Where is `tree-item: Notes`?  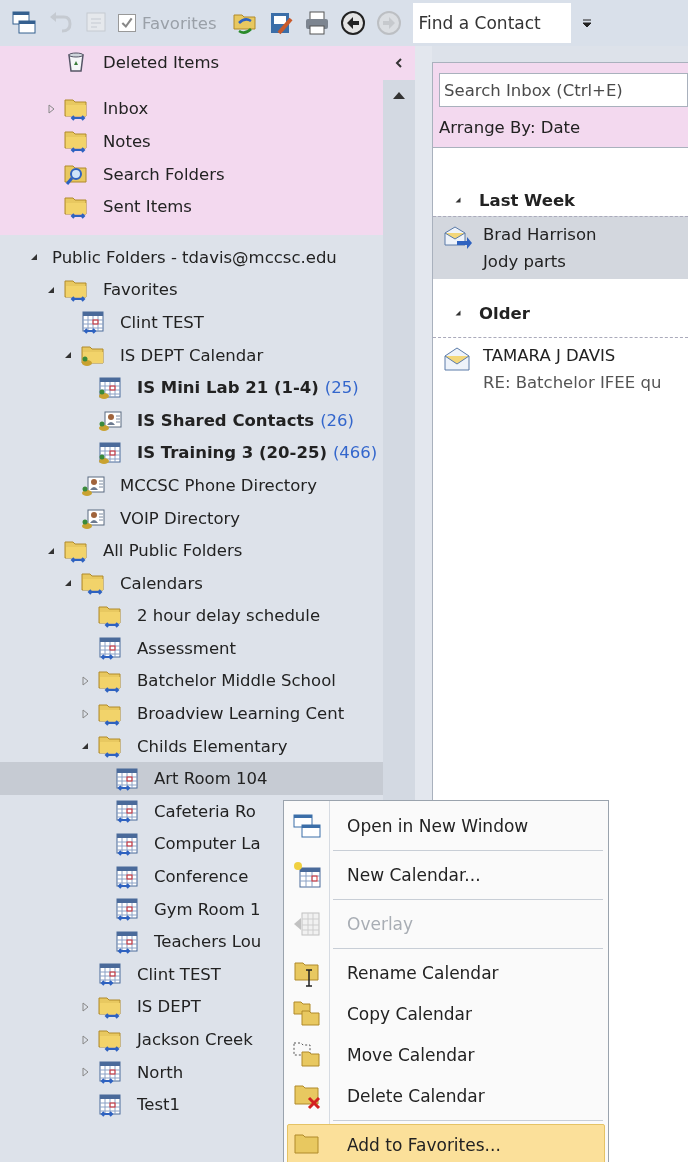 tree-item: Notes is located at coordinates (191, 141).